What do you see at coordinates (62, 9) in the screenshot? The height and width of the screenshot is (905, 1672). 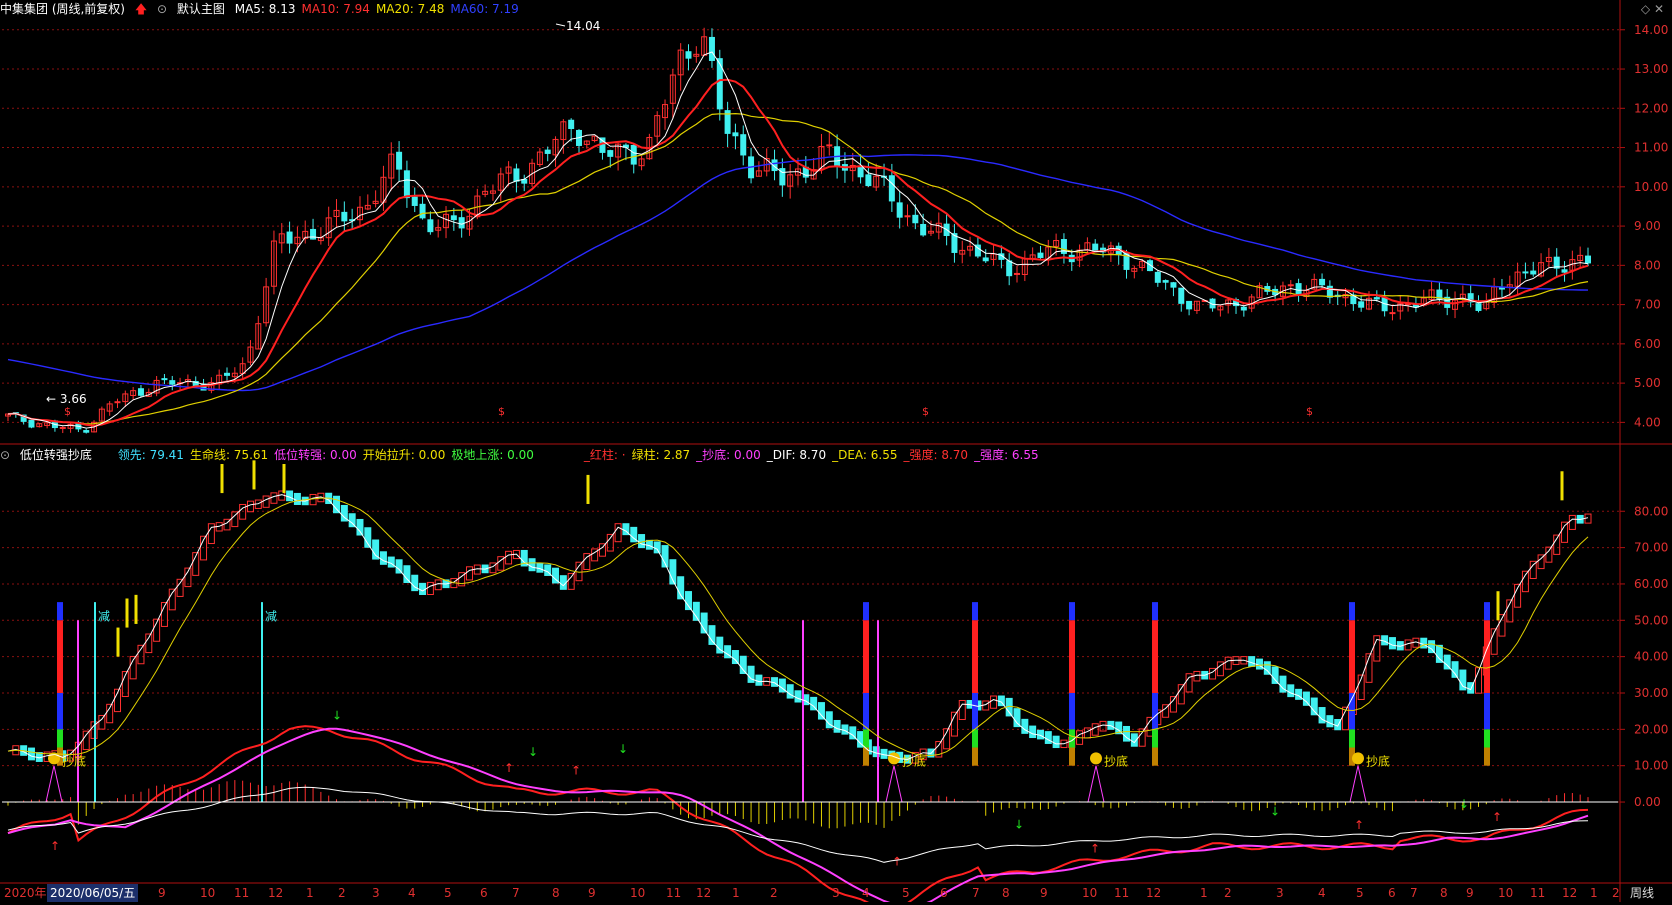 I see `main-title: 中集集团 (周线,前复权)` at bounding box center [62, 9].